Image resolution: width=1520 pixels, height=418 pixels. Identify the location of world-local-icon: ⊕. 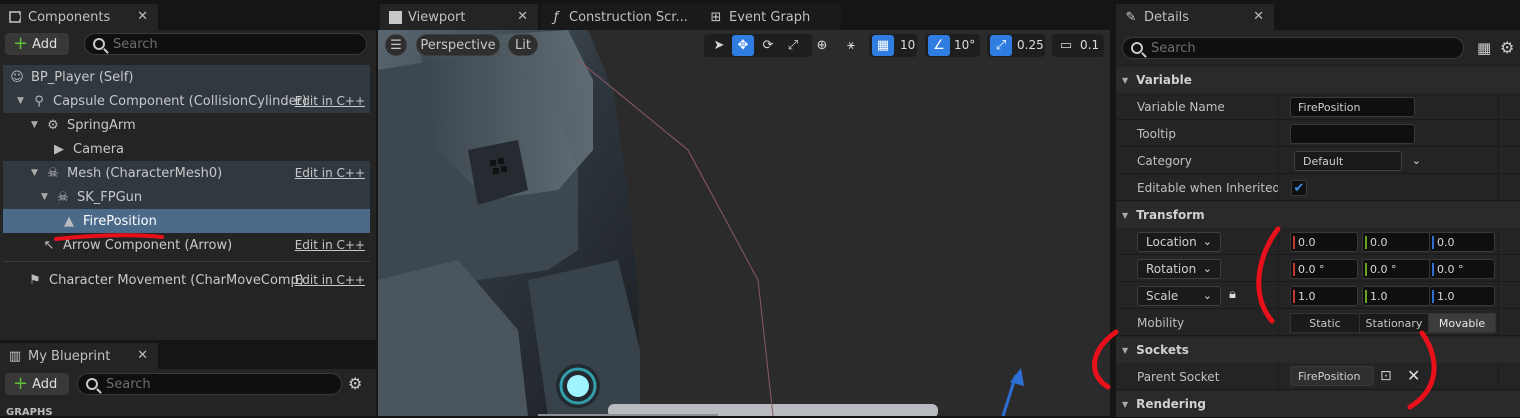
(822, 45).